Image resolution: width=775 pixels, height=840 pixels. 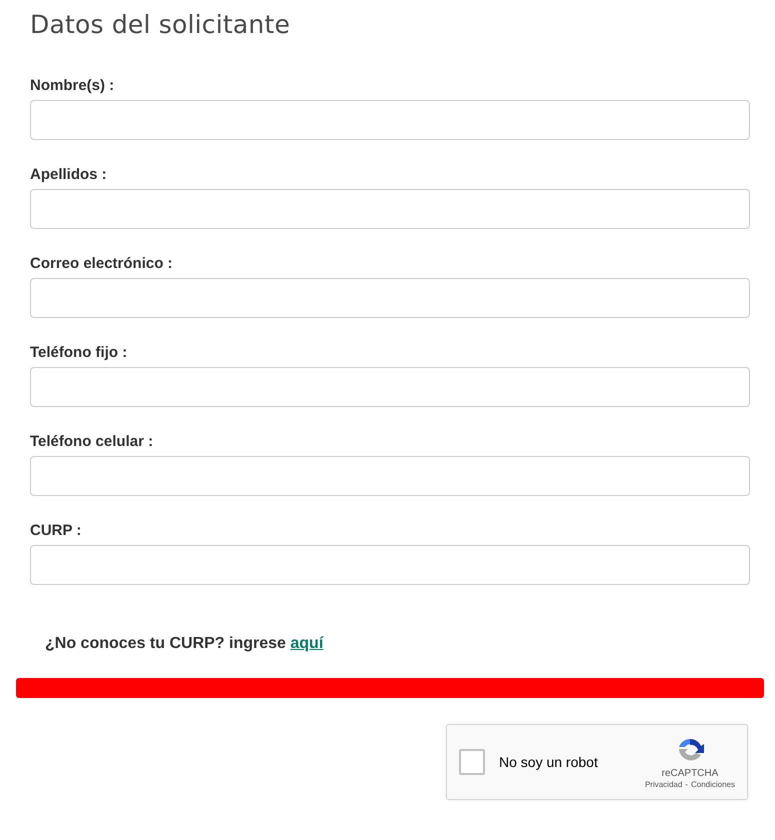 What do you see at coordinates (56, 530) in the screenshot?
I see `field-label: CURP :` at bounding box center [56, 530].